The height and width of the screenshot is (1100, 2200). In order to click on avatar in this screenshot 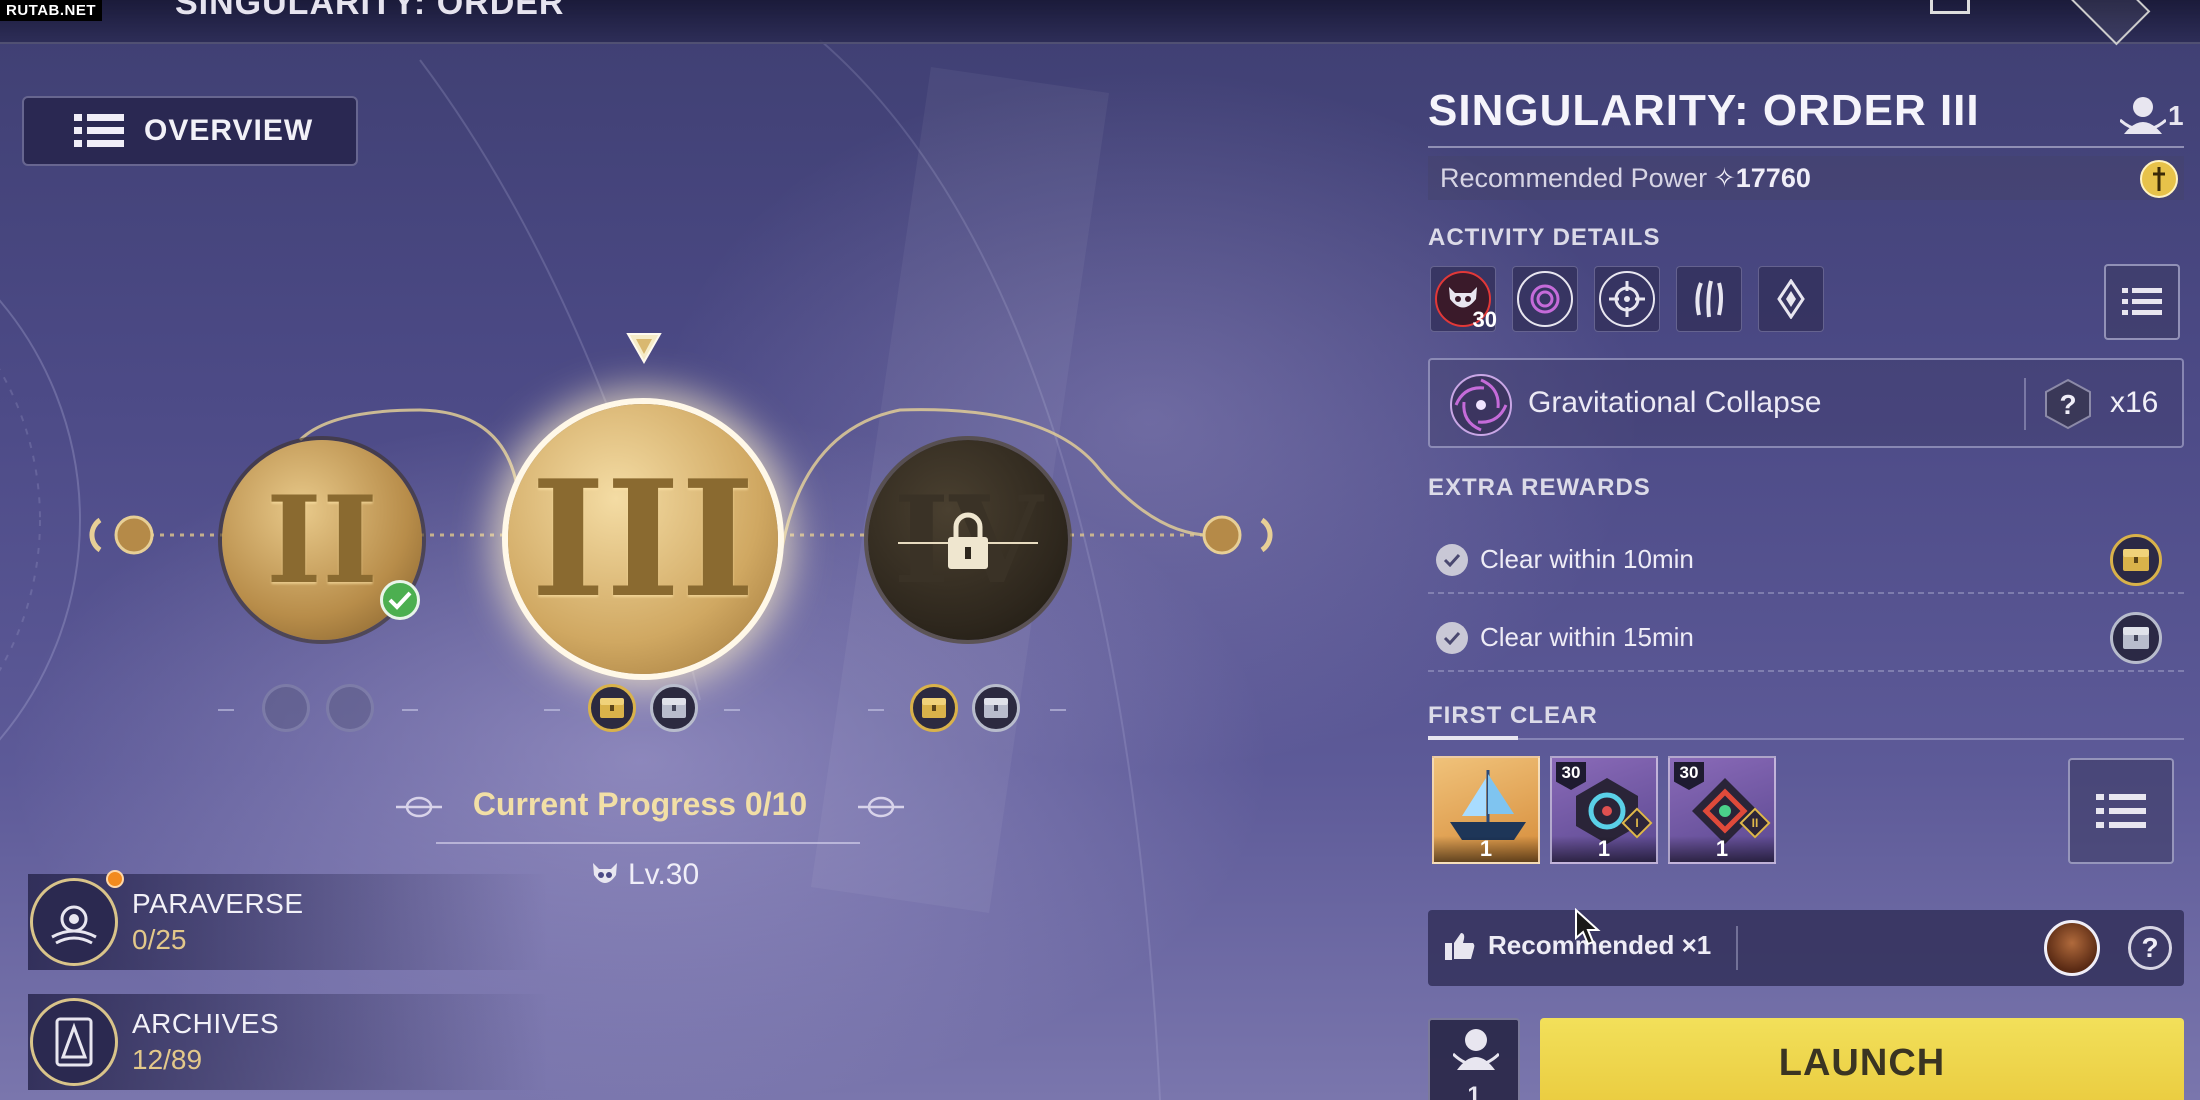, I will do `click(2072, 948)`.